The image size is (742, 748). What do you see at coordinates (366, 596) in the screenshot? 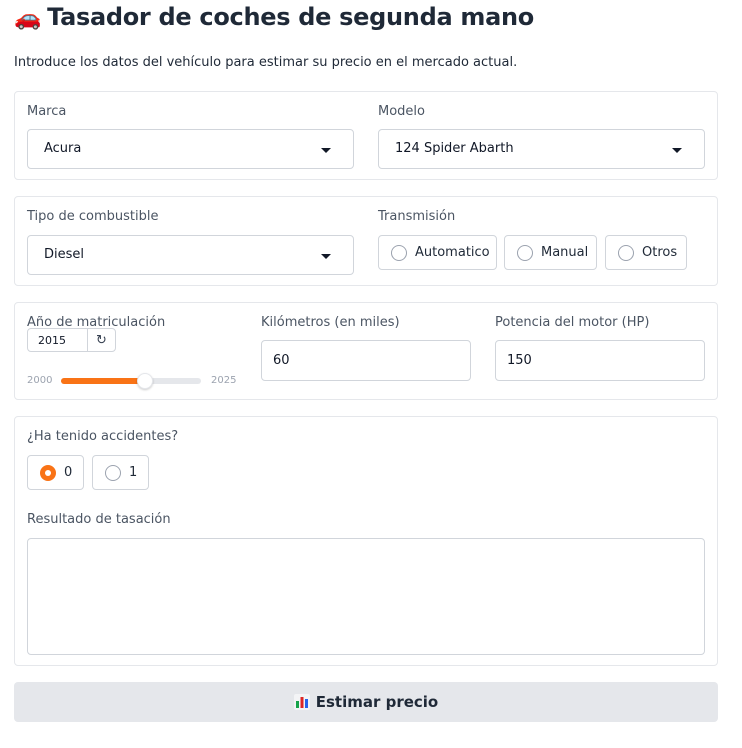
I see `result-output` at bounding box center [366, 596].